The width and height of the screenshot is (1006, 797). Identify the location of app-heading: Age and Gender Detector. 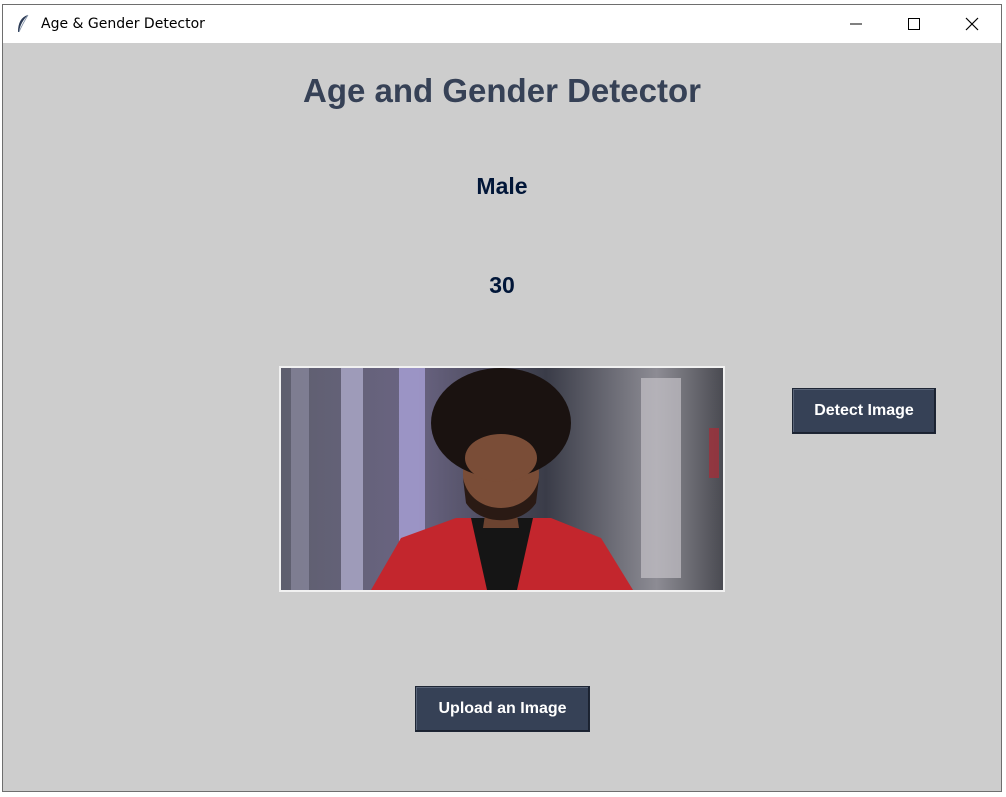
(502, 90).